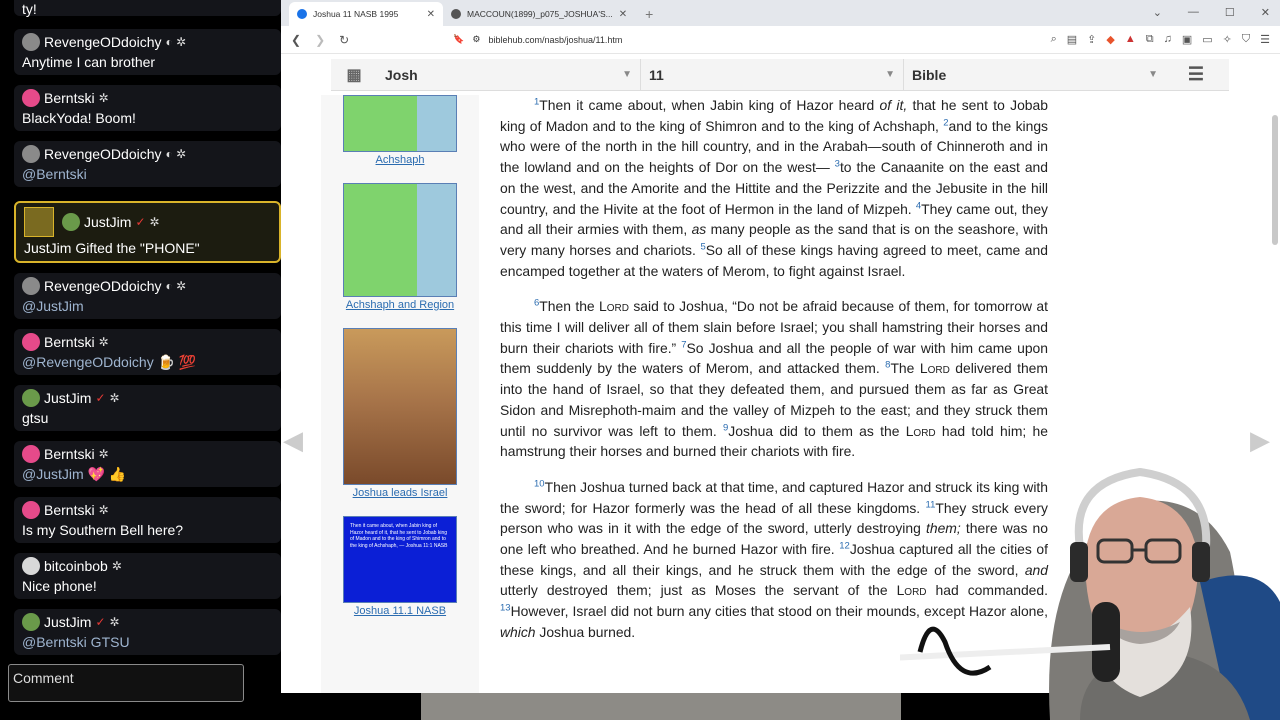 The width and height of the screenshot is (1280, 720). Describe the element at coordinates (400, 493) in the screenshot. I see `thumb-caption: Joshua leads Israel` at that location.